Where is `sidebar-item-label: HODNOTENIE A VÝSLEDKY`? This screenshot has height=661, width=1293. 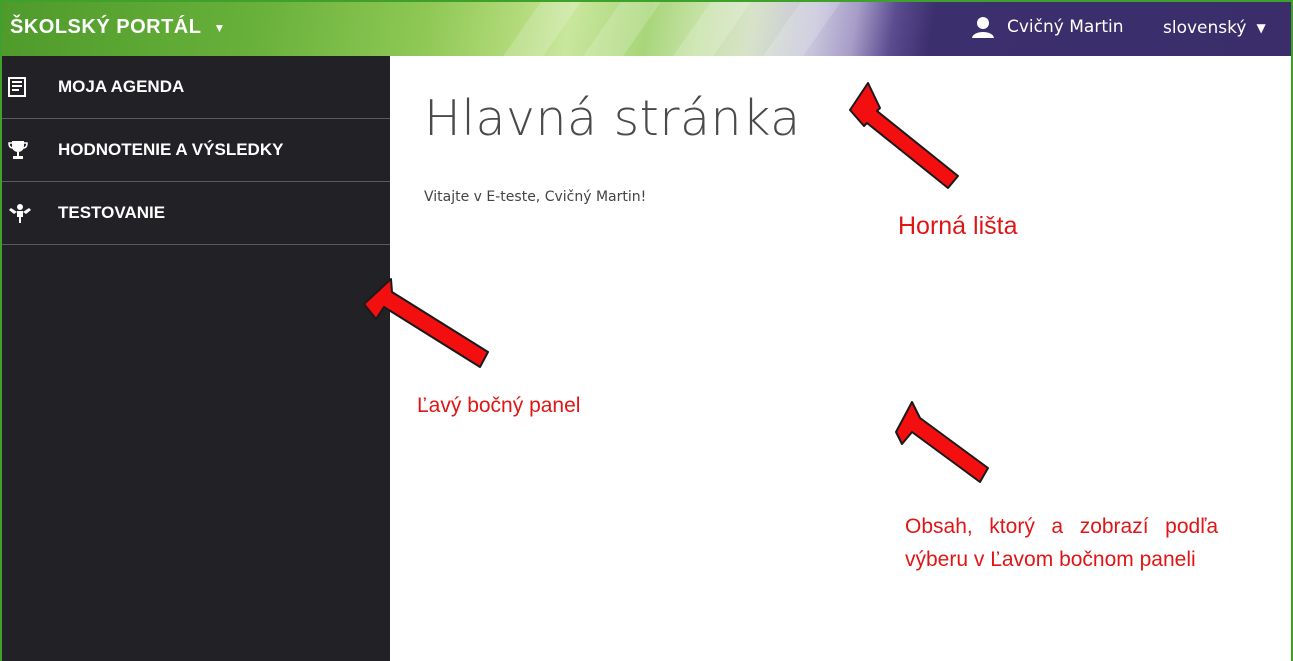 sidebar-item-label: HODNOTENIE A VÝSLEDKY is located at coordinates (171, 149).